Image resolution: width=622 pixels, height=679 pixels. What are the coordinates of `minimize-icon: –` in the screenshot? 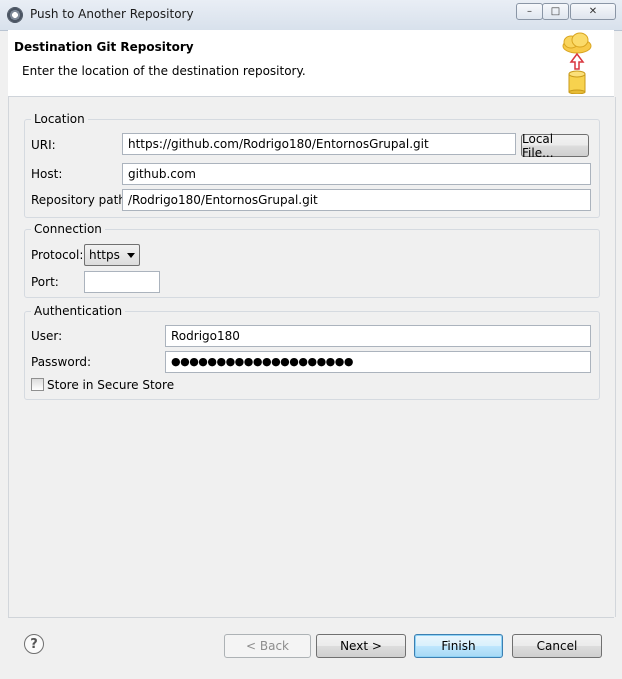 It's located at (529, 11).